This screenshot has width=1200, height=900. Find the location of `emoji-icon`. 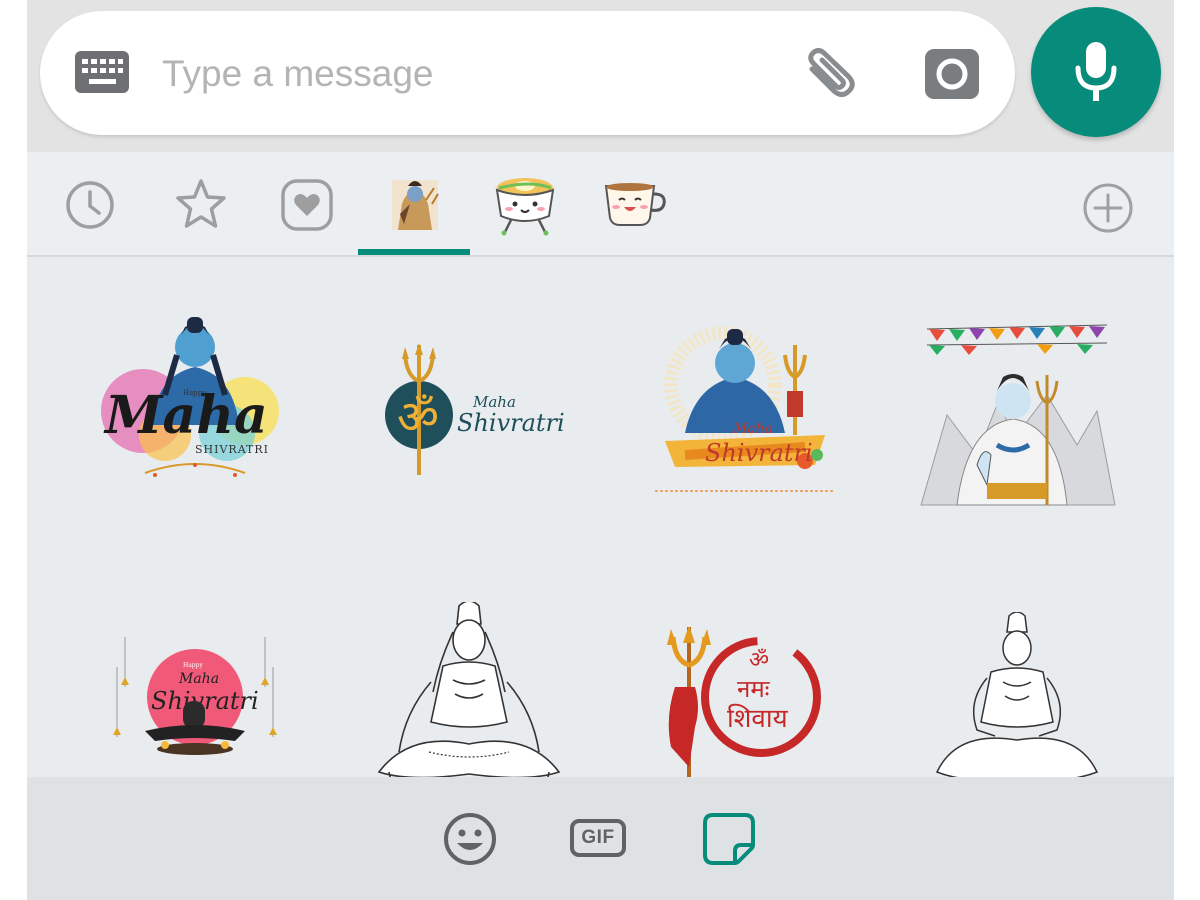

emoji-icon is located at coordinates (470, 839).